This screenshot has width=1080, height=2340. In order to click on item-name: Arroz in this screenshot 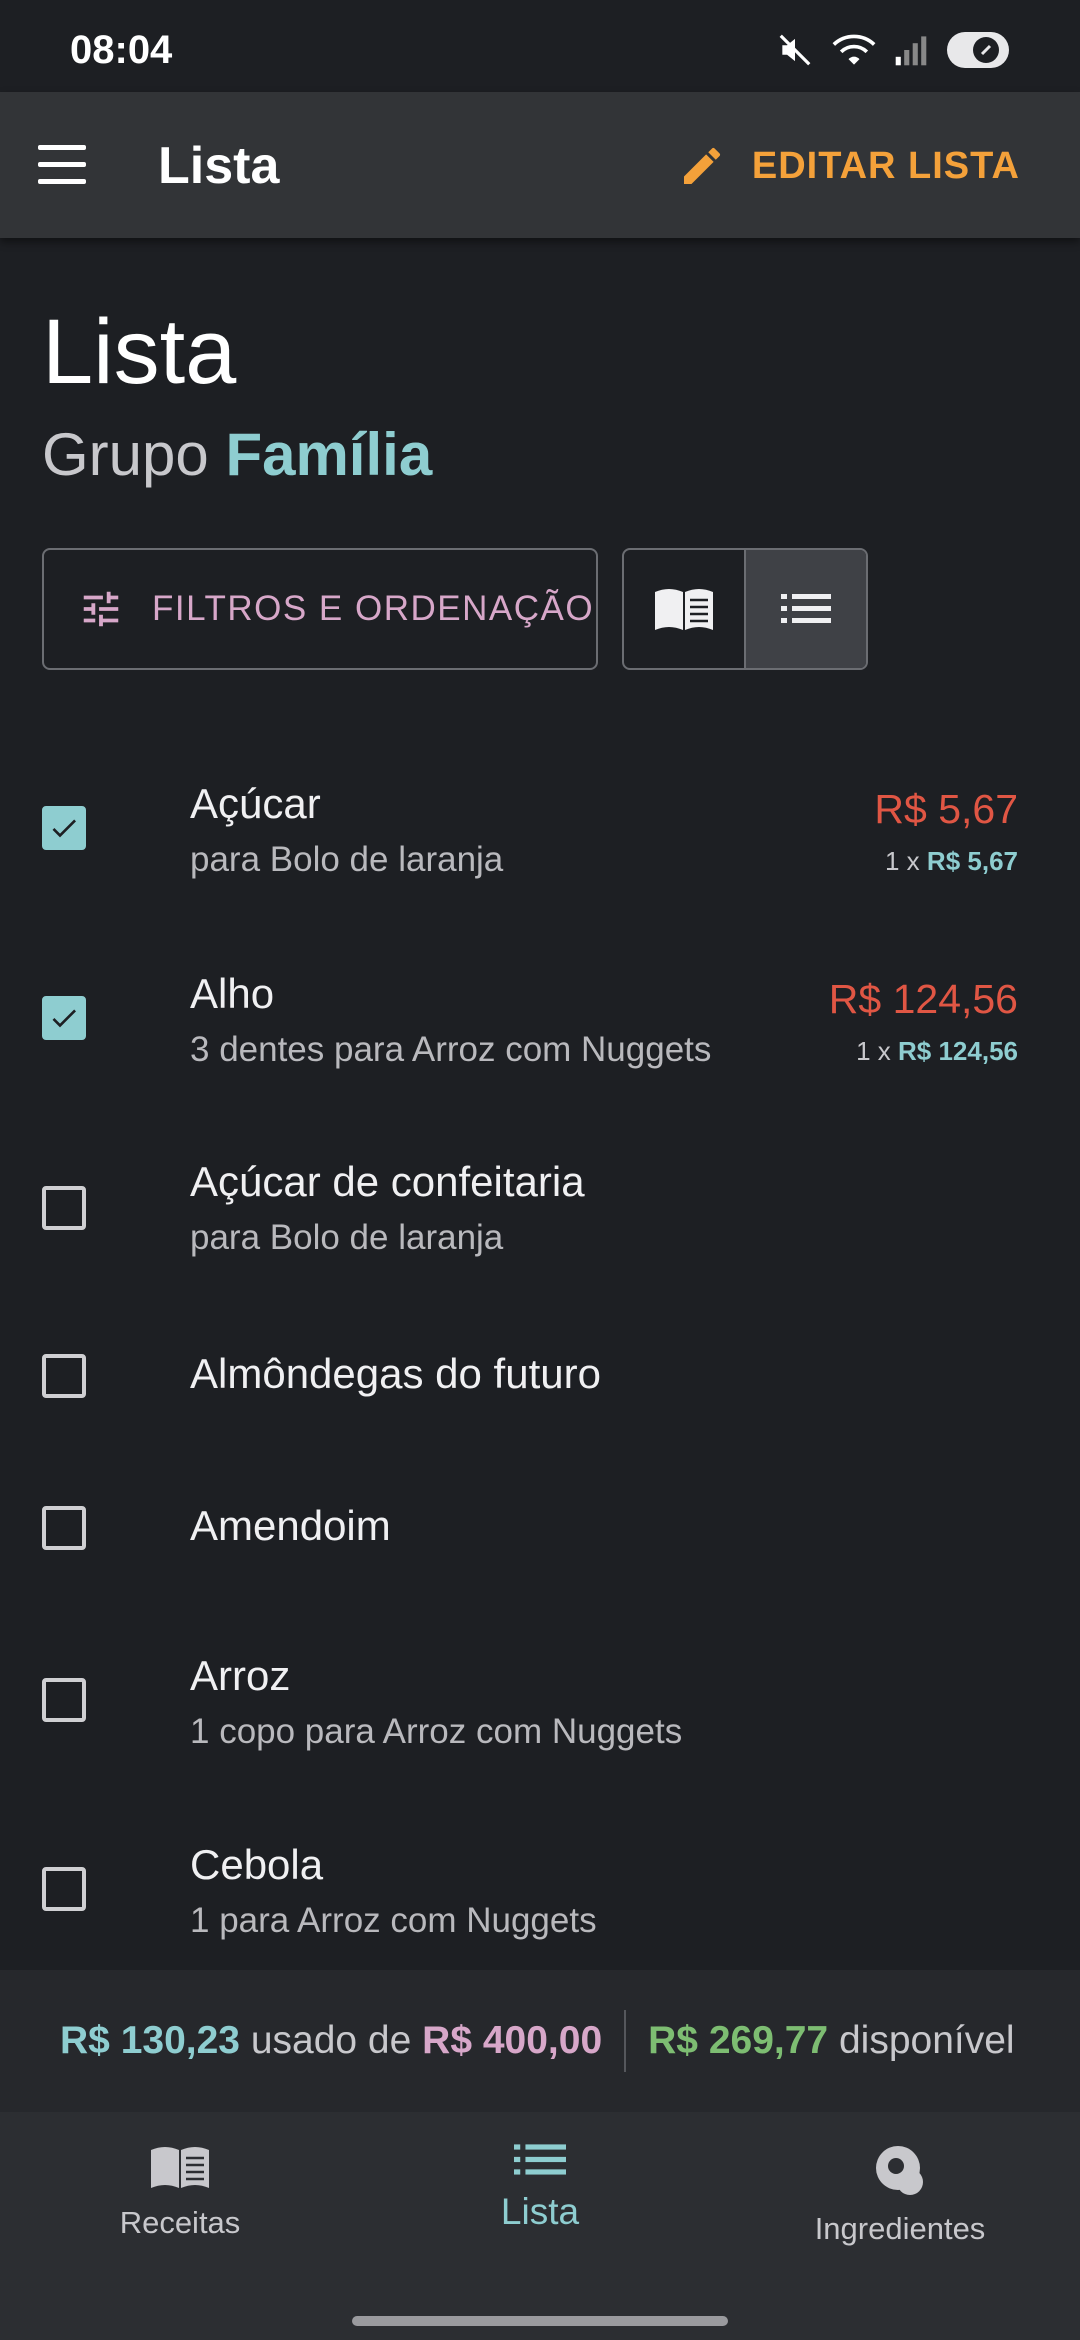, I will do `click(240, 1675)`.